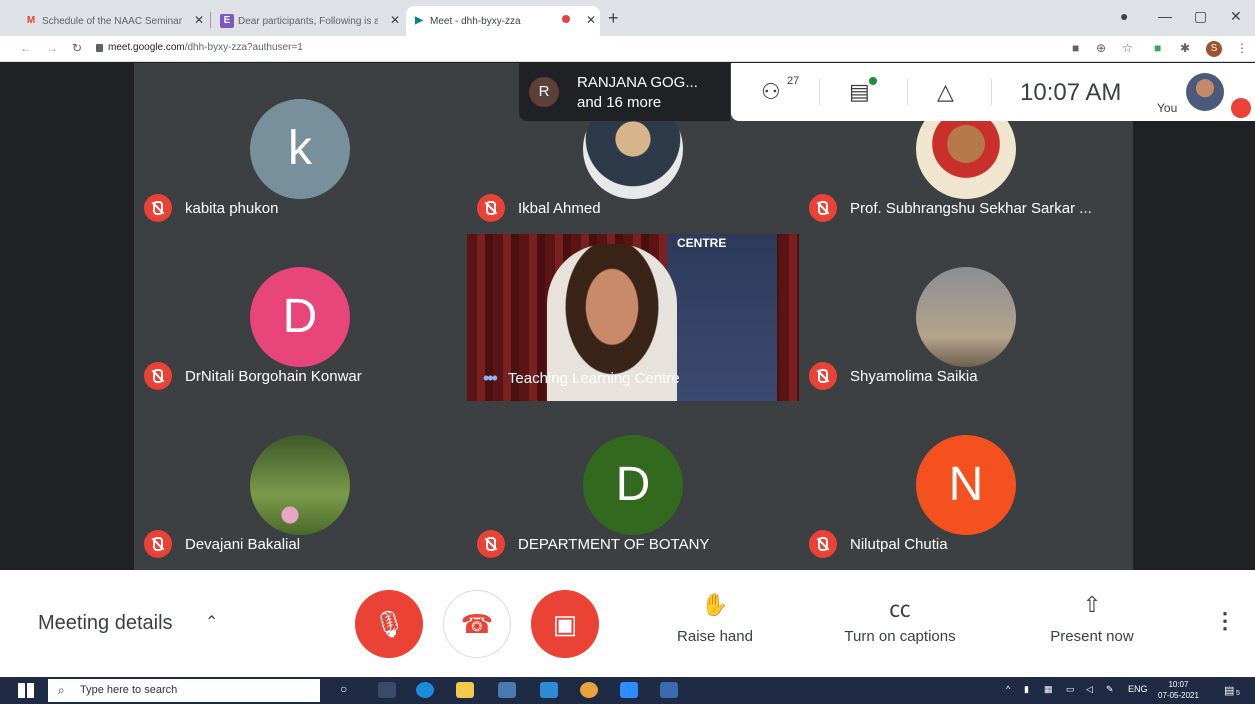 This screenshot has width=1255, height=704. What do you see at coordinates (593, 544) in the screenshot?
I see `participant-label: DEPARTMENT OF BOTANY` at bounding box center [593, 544].